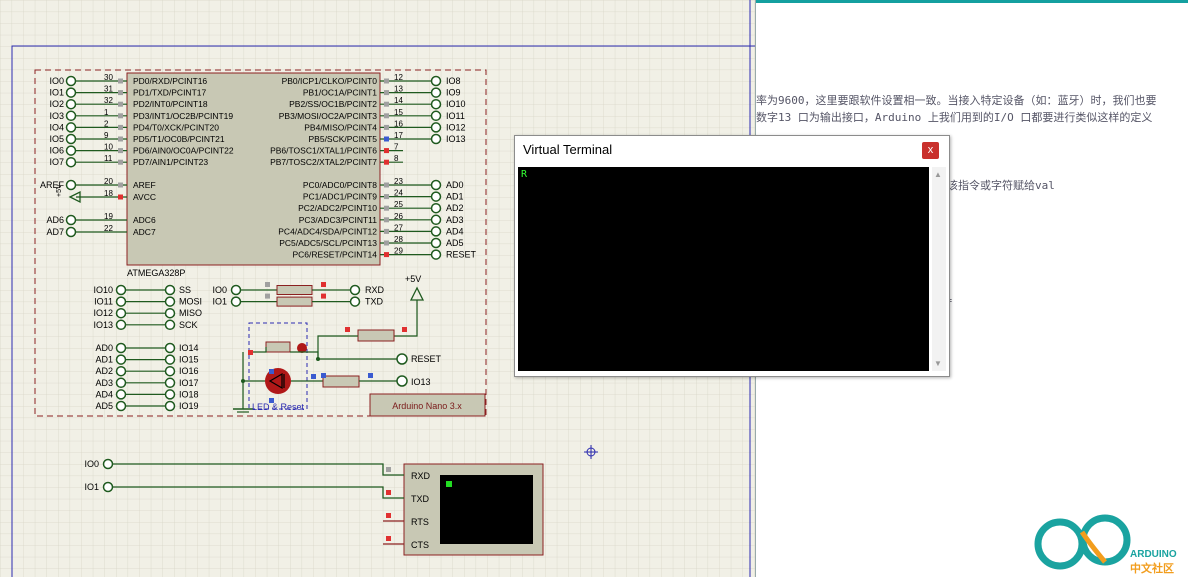  What do you see at coordinates (420, 499) in the screenshot?
I see `pin-label: TXD` at bounding box center [420, 499].